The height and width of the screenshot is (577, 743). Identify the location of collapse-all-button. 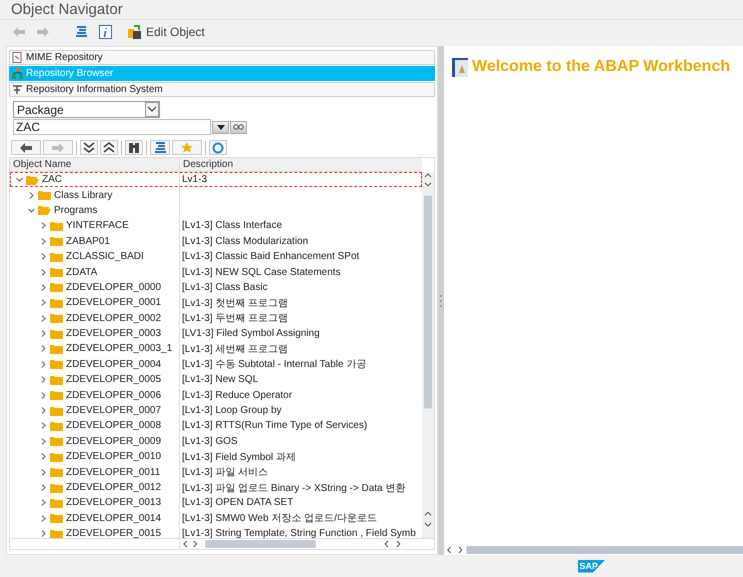
(109, 147).